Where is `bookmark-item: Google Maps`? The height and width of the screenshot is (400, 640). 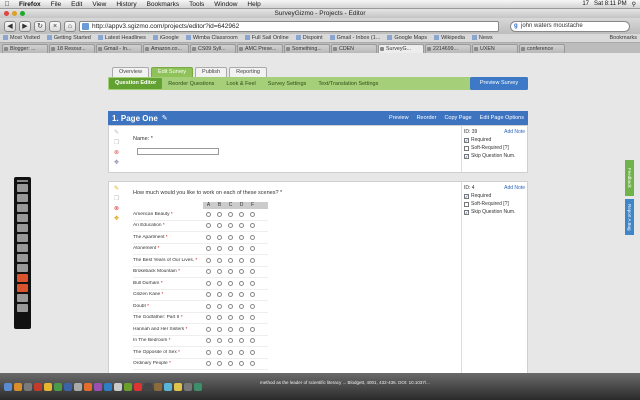 bookmark-item: Google Maps is located at coordinates (407, 38).